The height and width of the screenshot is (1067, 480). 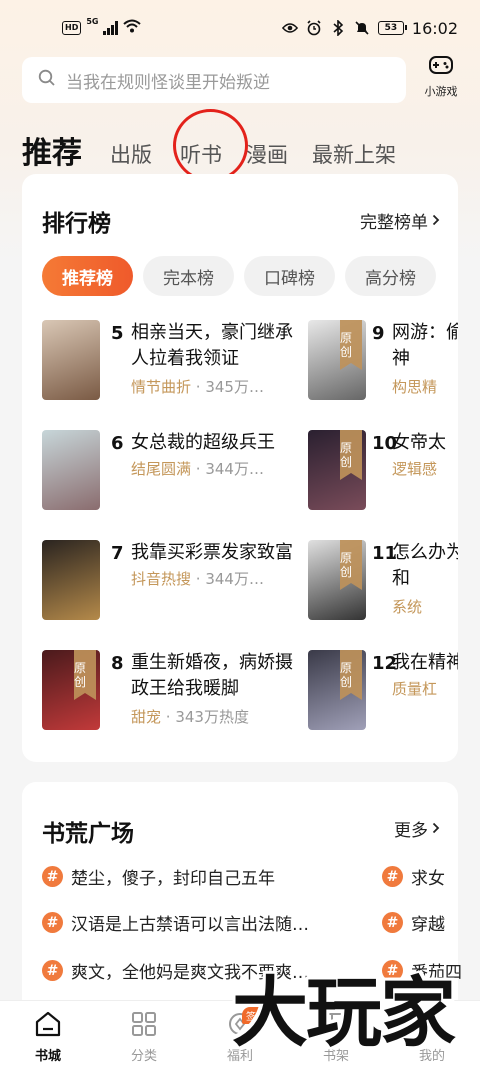 What do you see at coordinates (188, 276) in the screenshot?
I see `filter-completed: 完本榜` at bounding box center [188, 276].